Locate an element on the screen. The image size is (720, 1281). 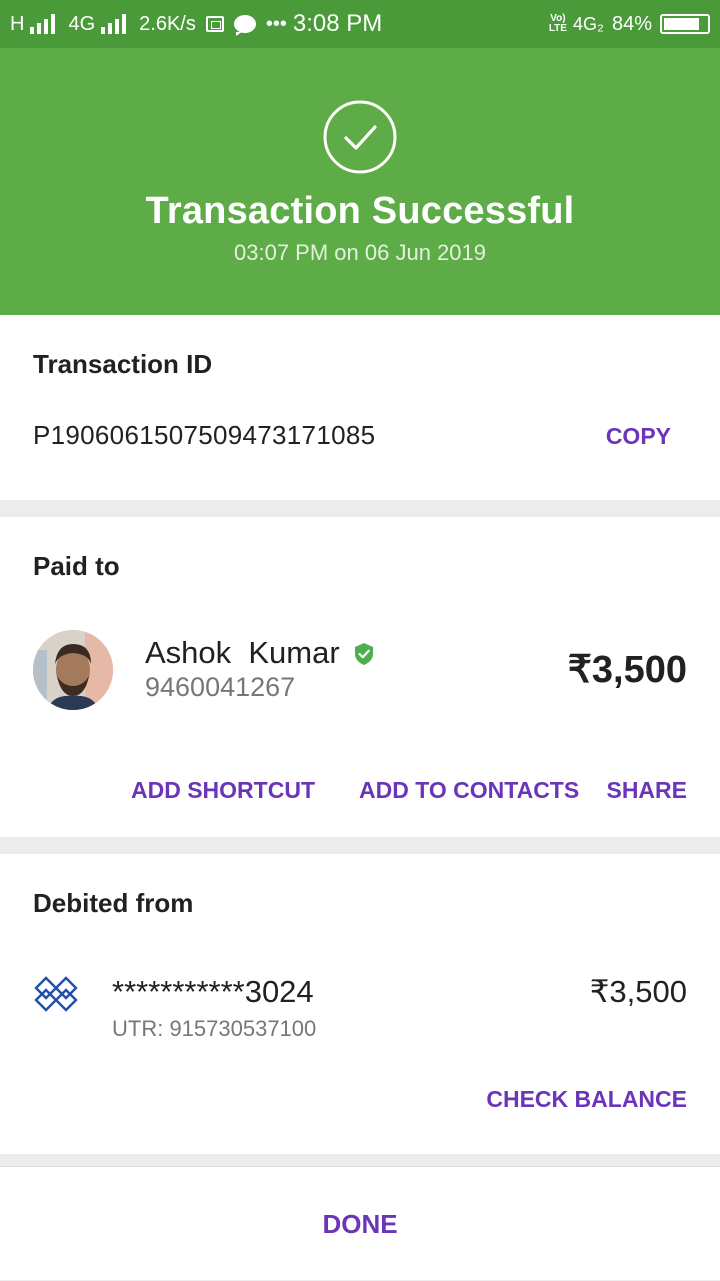
share-button: SHARE is located at coordinates (646, 790).